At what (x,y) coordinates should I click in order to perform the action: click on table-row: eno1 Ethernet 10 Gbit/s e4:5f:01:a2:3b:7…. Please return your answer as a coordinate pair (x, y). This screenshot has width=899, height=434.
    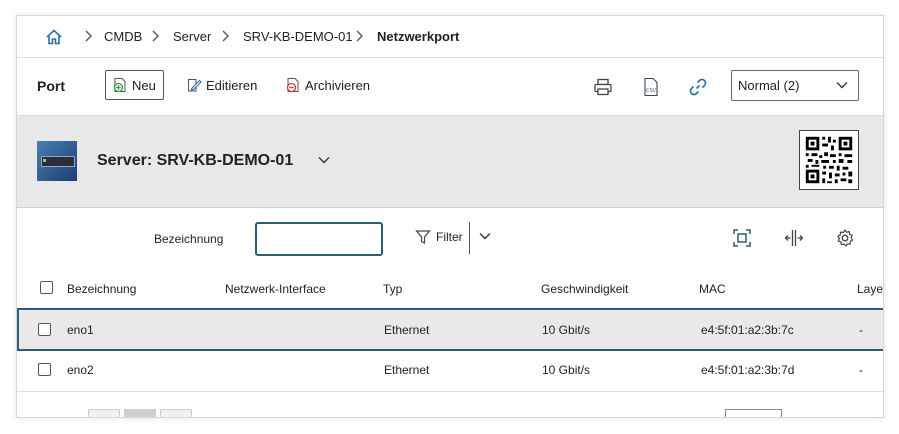
    Looking at the image, I should click on (450, 329).